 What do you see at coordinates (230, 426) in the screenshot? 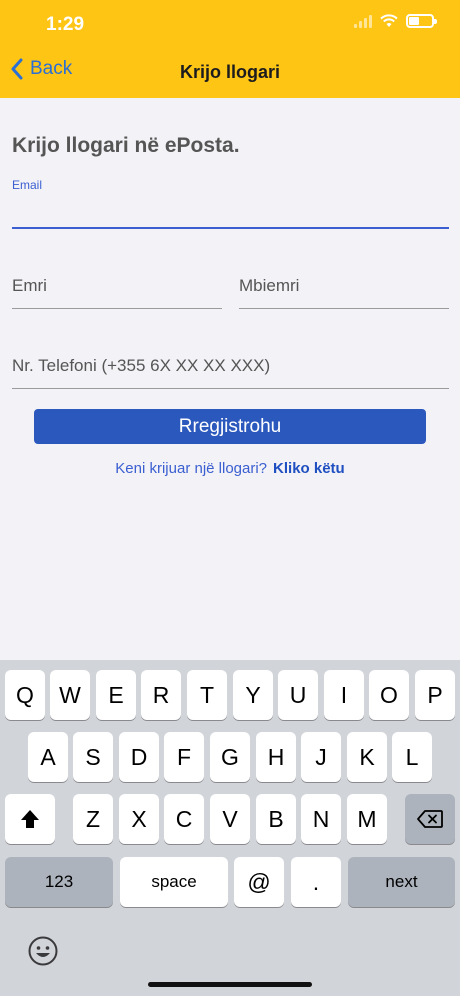
I see `register-button: Rregjistrohu` at bounding box center [230, 426].